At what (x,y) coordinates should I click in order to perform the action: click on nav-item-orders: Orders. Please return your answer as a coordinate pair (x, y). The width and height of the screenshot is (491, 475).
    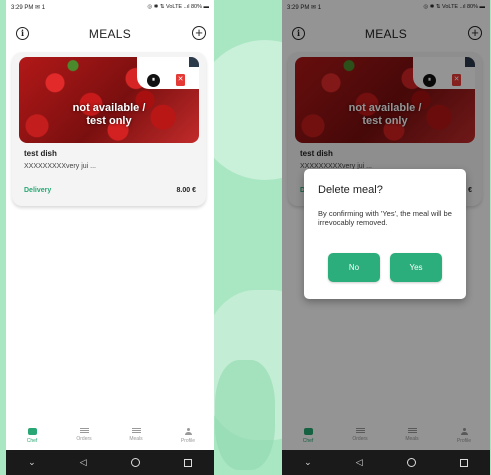
    Looking at the image, I should click on (84, 437).